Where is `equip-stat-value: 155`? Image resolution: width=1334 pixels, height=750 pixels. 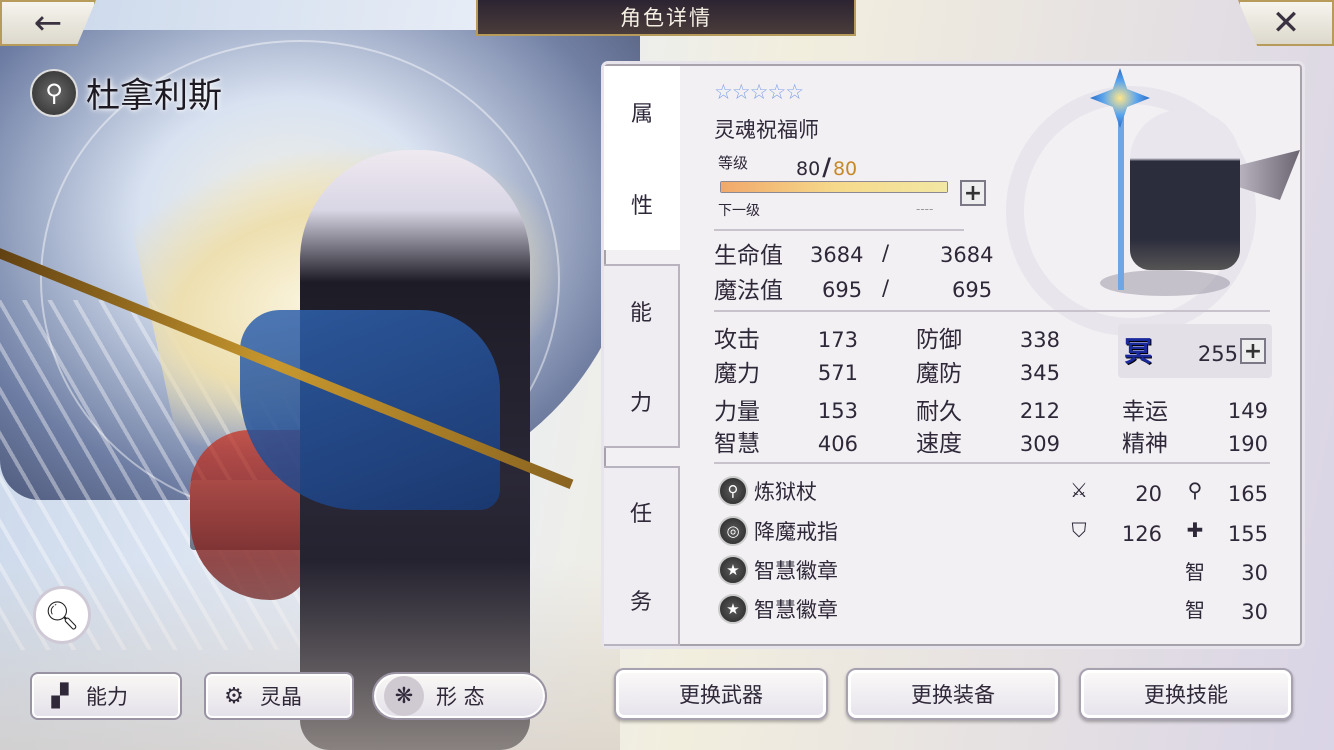 equip-stat-value: 155 is located at coordinates (1247, 534).